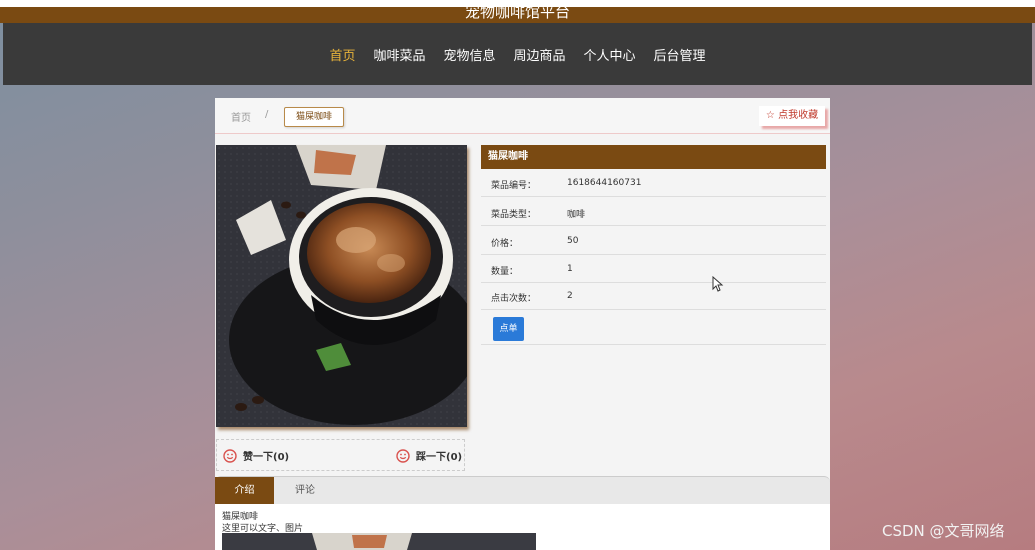 The width and height of the screenshot is (1035, 550). What do you see at coordinates (680, 54) in the screenshot?
I see `nav-admin: 后台管理` at bounding box center [680, 54].